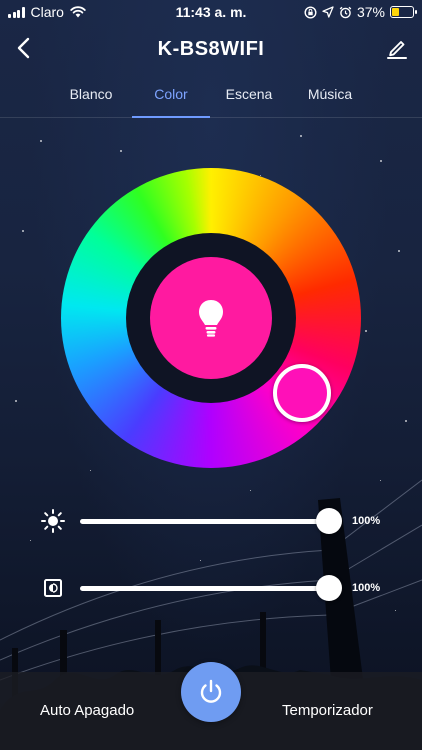 The width and height of the screenshot is (422, 750). I want to click on pencil-icon, so click(397, 50).